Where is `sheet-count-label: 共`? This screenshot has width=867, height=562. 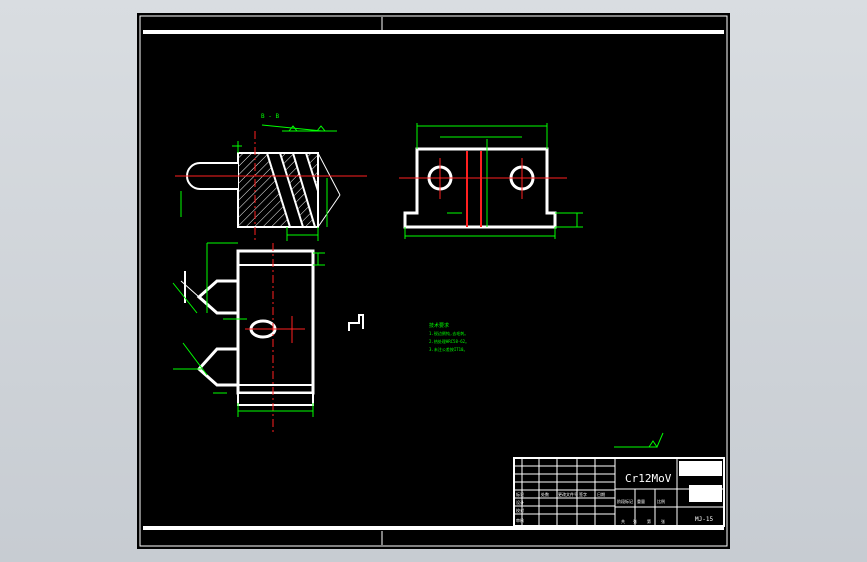
sheet-count-label: 共 is located at coordinates (623, 521).